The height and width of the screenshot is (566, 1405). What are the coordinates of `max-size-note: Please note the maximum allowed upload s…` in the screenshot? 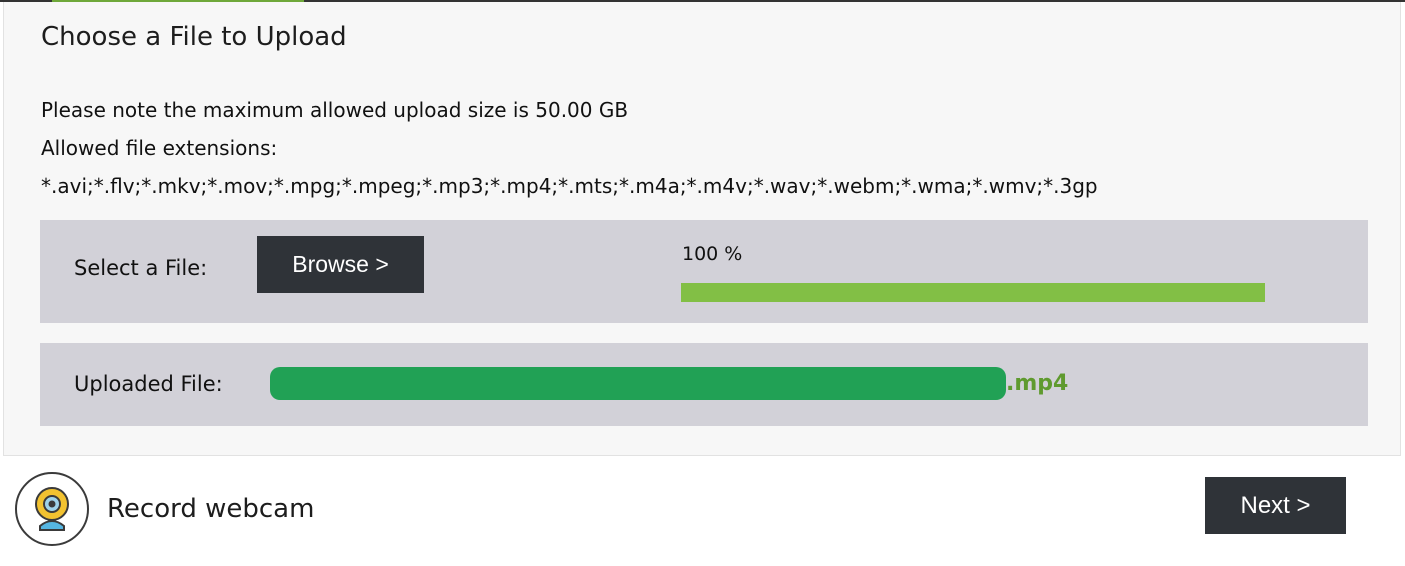 It's located at (335, 110).